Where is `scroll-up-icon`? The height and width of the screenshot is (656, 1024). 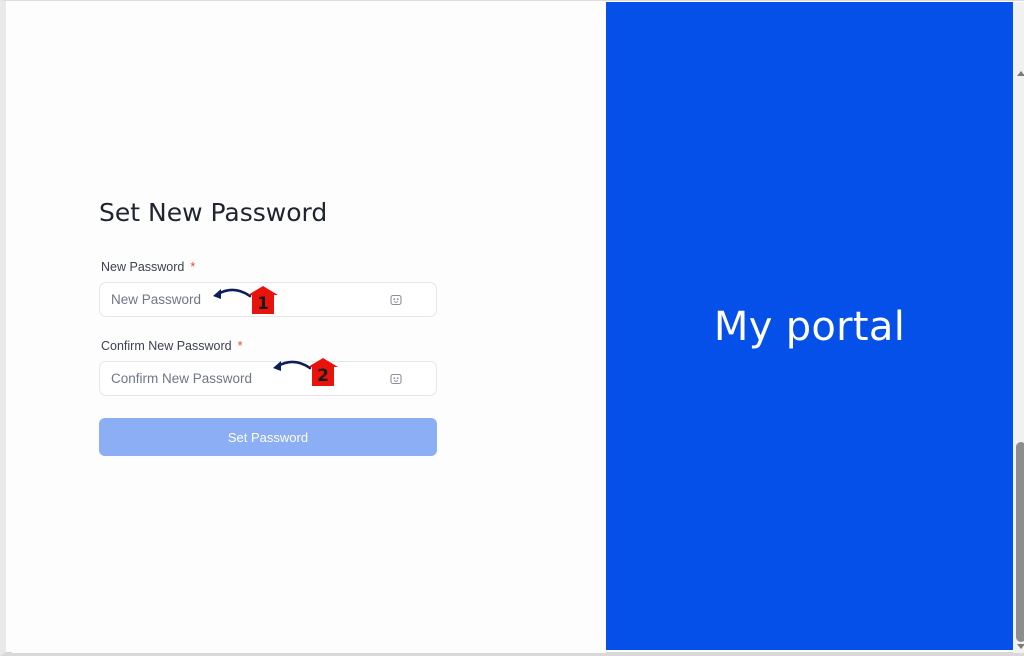 scroll-up-icon is located at coordinates (1020, 73).